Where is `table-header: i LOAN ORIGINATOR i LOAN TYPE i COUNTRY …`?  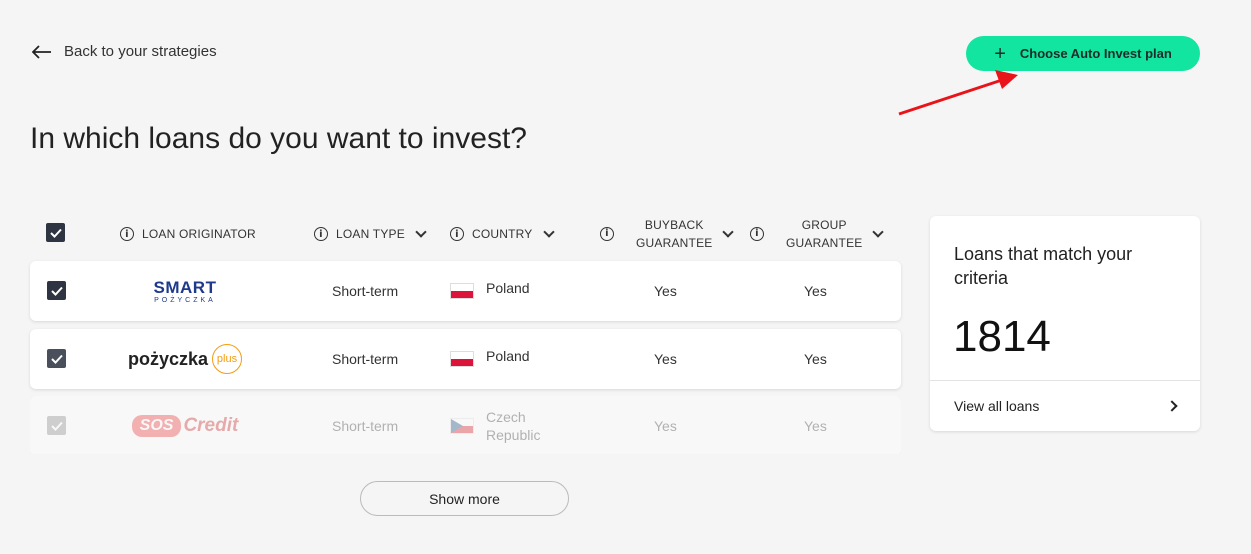 table-header: i LOAN ORIGINATOR i LOAN TYPE i COUNTRY … is located at coordinates (465, 234).